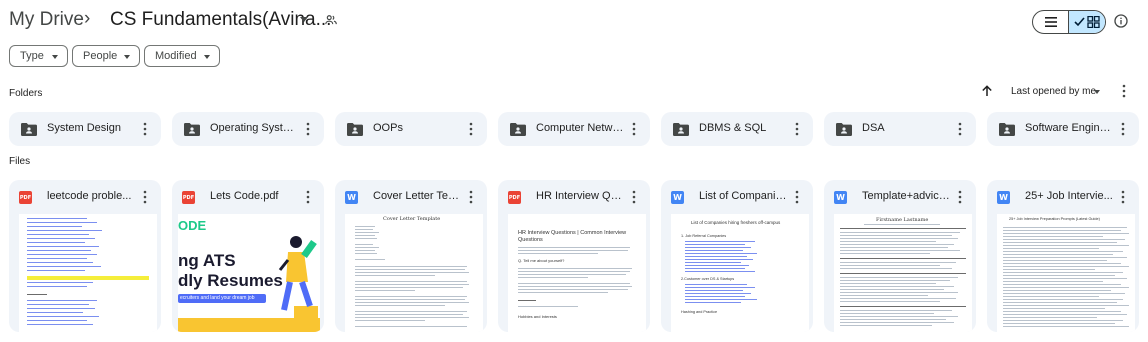 Image resolution: width=1148 pixels, height=342 pixels. I want to click on people-filter-label: People, so click(100, 56).